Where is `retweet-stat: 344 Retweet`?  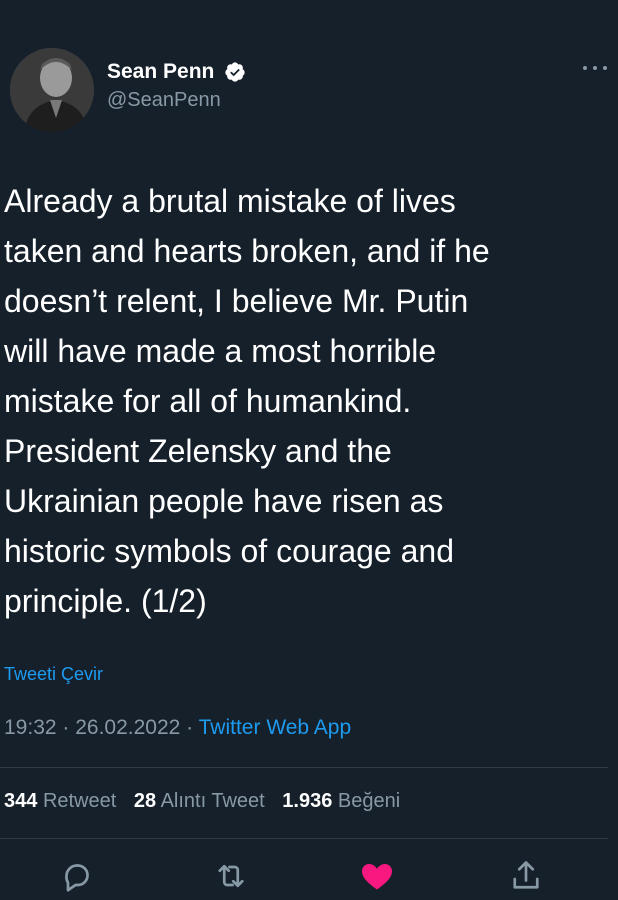 retweet-stat: 344 Retweet is located at coordinates (60, 801).